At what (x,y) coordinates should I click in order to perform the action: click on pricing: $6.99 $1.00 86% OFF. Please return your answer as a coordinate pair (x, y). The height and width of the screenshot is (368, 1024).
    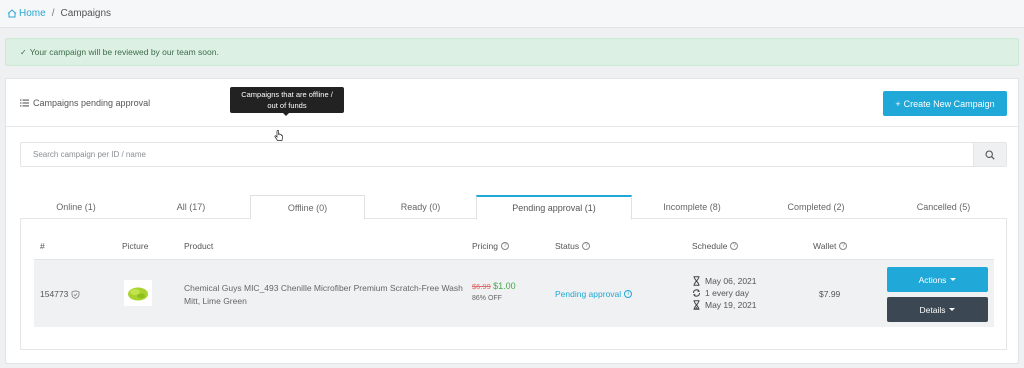
    Looking at the image, I should click on (494, 291).